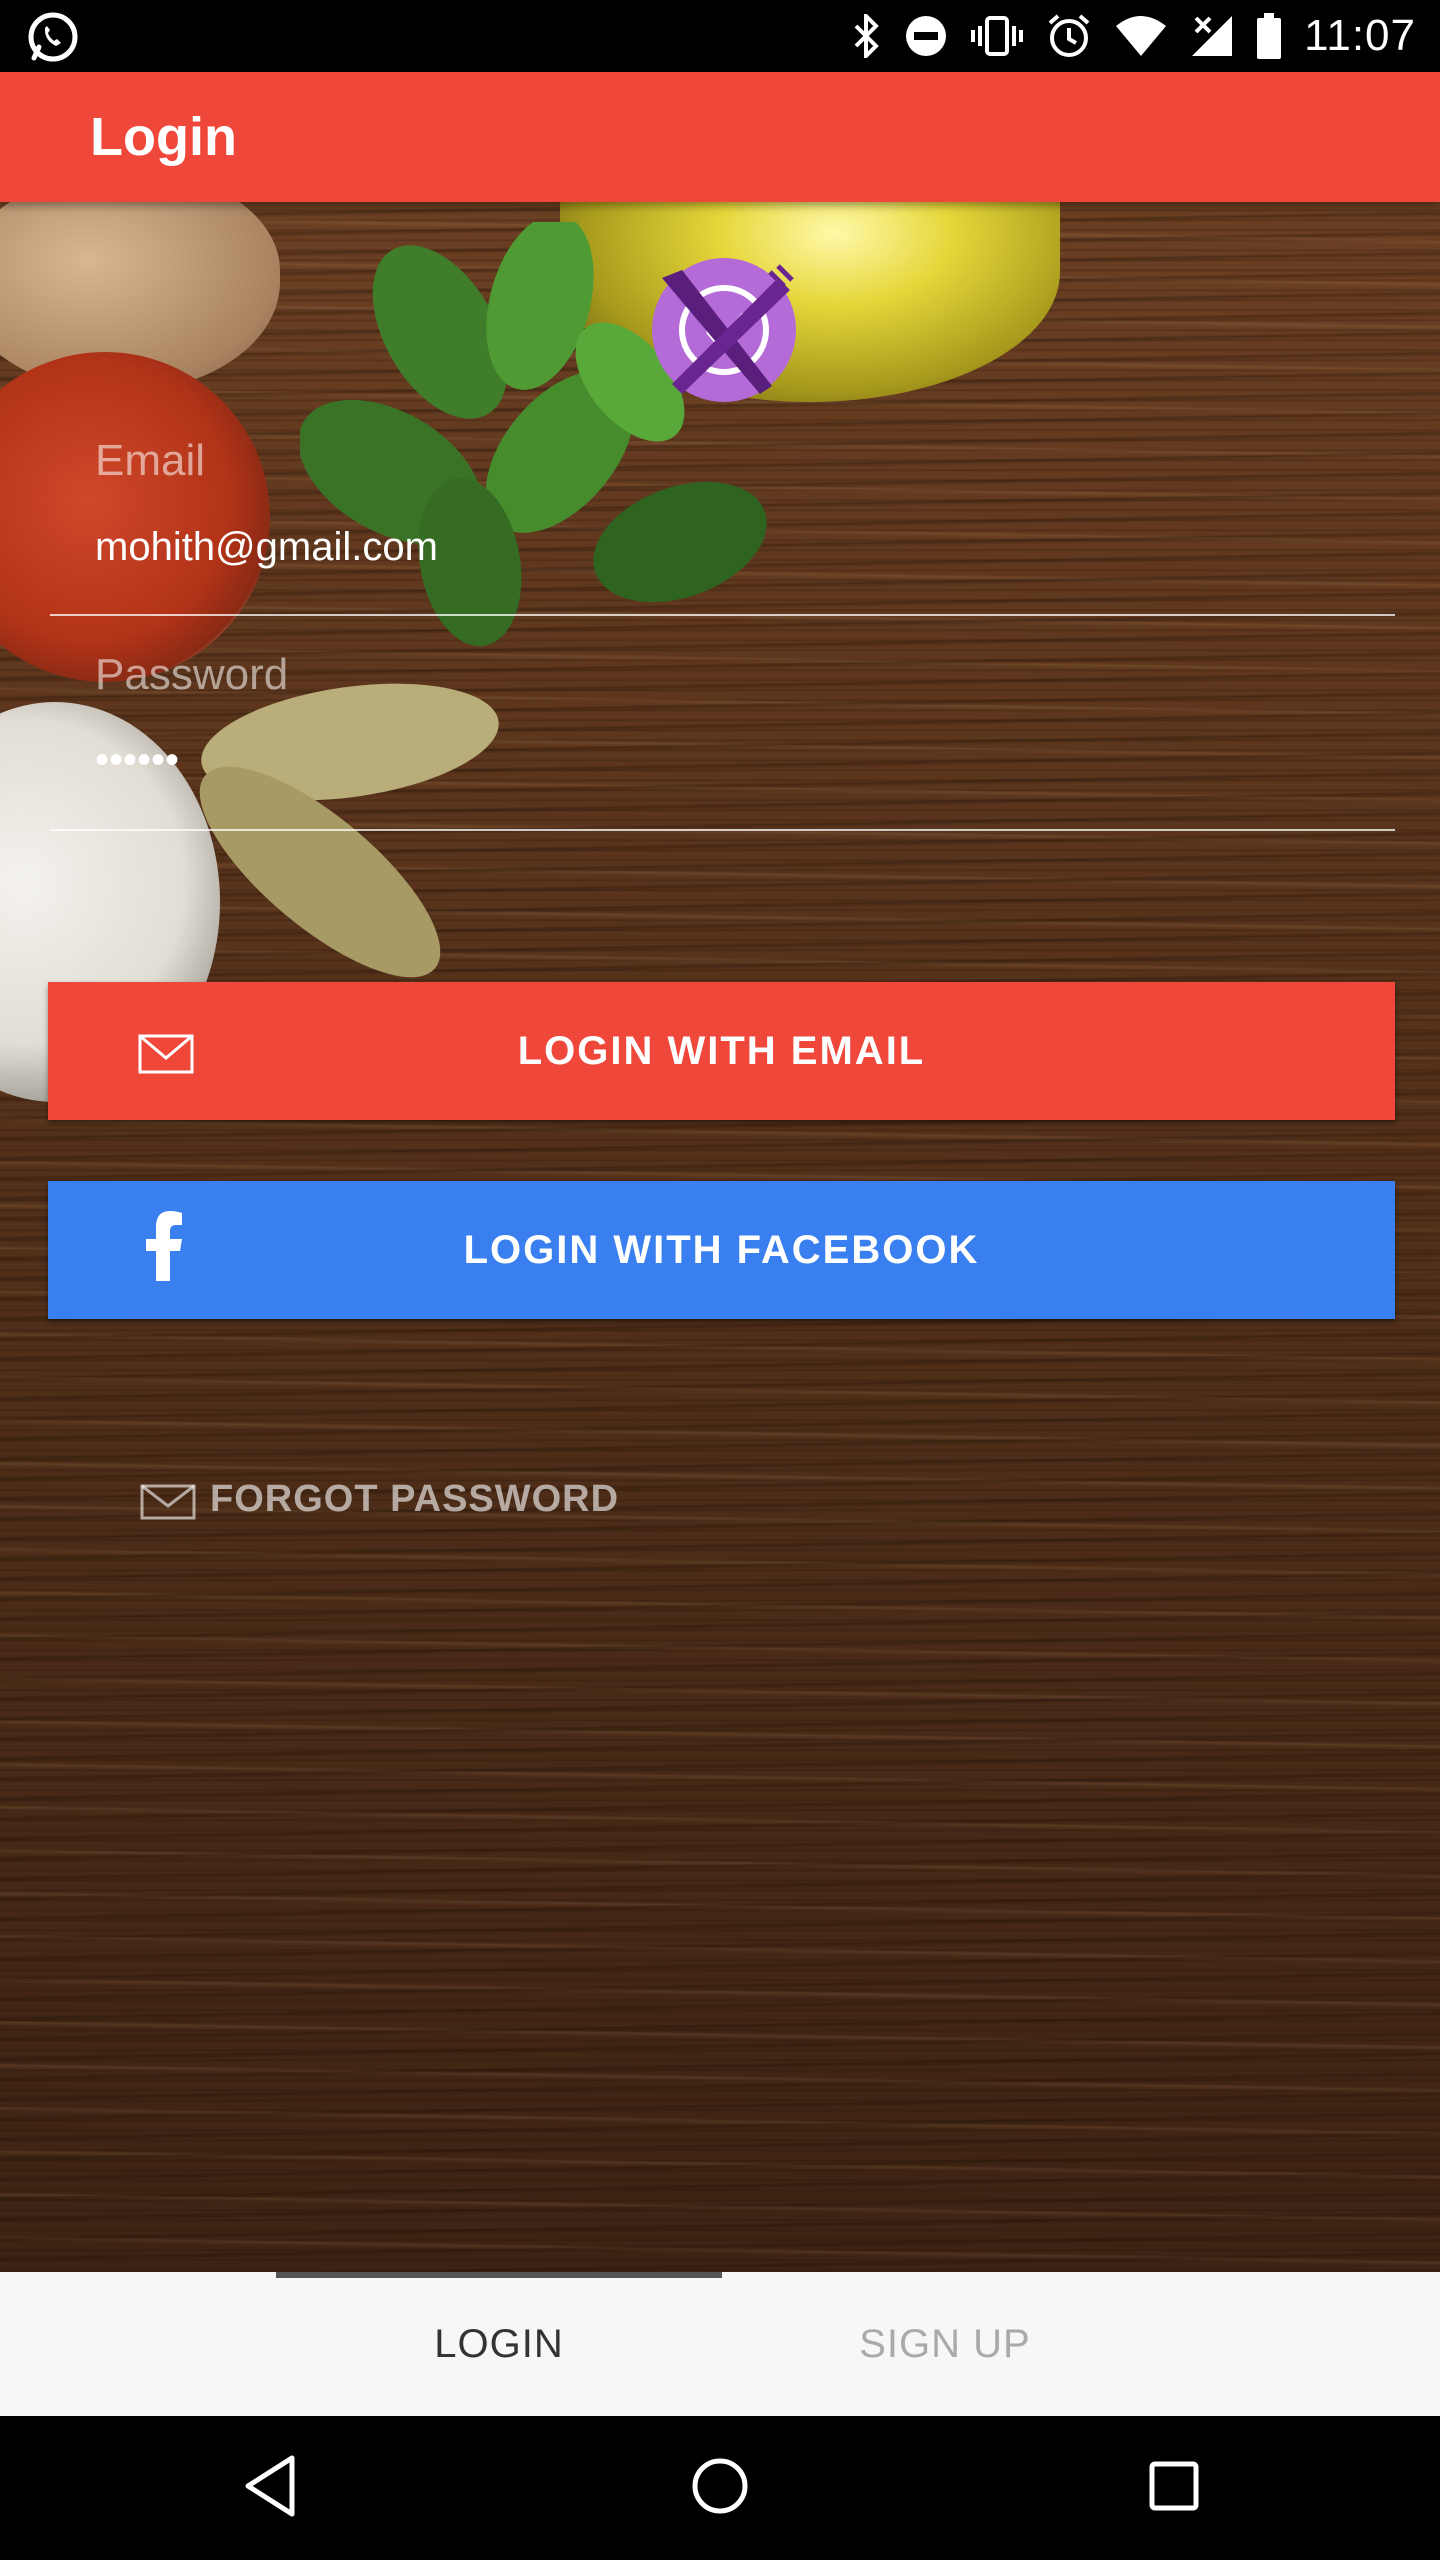 This screenshot has height=2560, width=1440. I want to click on forgot-password-label: FORGOT PASSWORD, so click(415, 1499).